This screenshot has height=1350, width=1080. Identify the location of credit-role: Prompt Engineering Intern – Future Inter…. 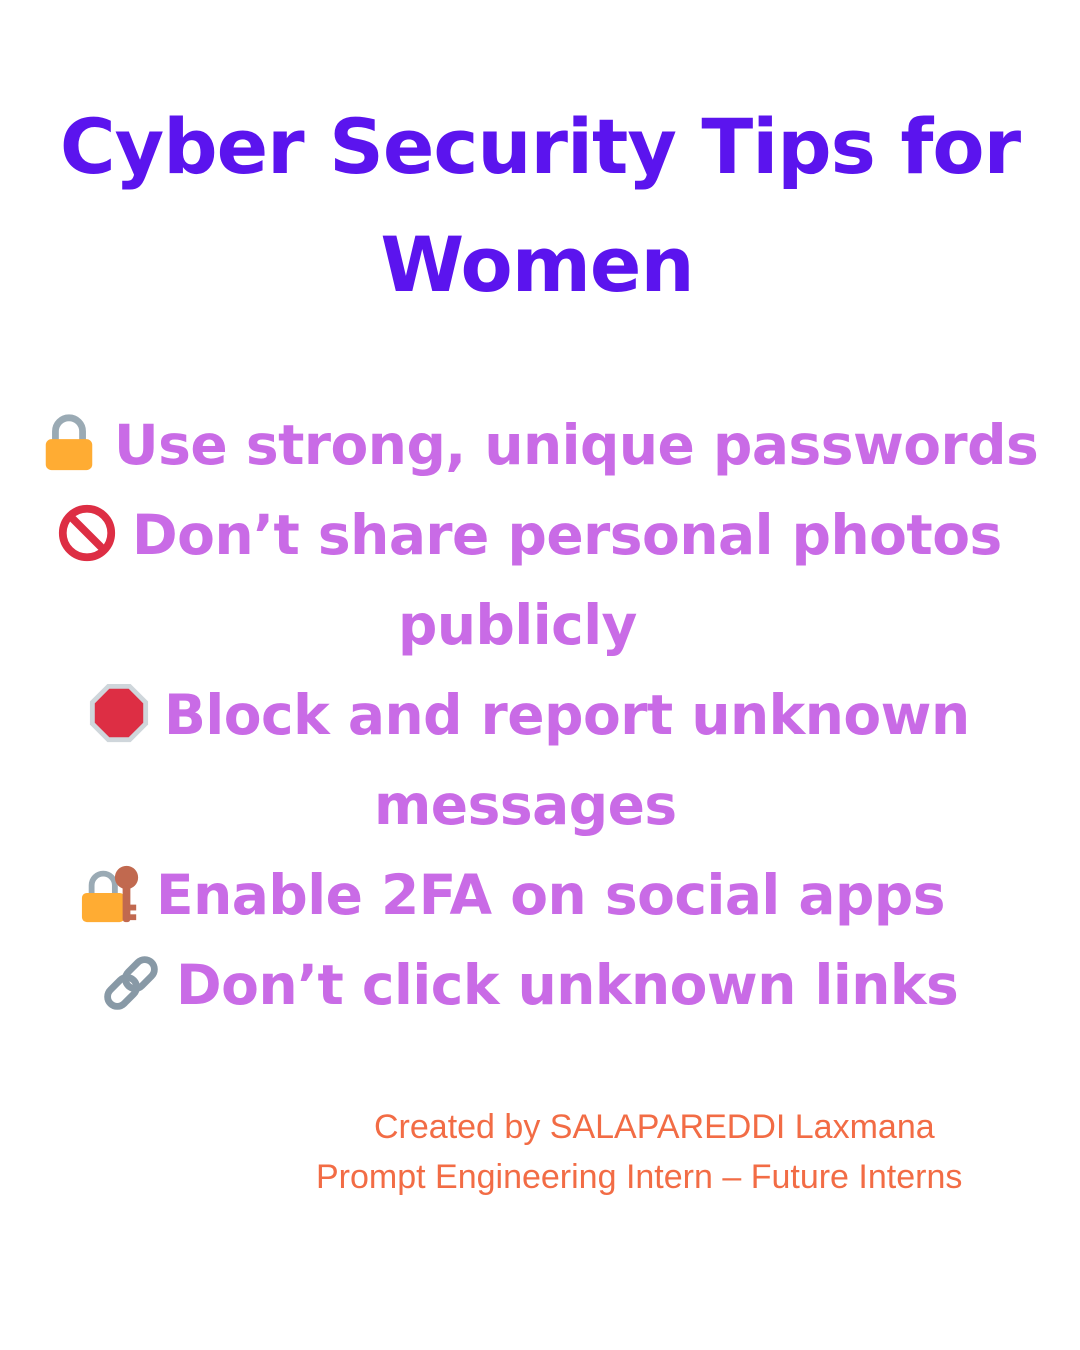
(639, 1177).